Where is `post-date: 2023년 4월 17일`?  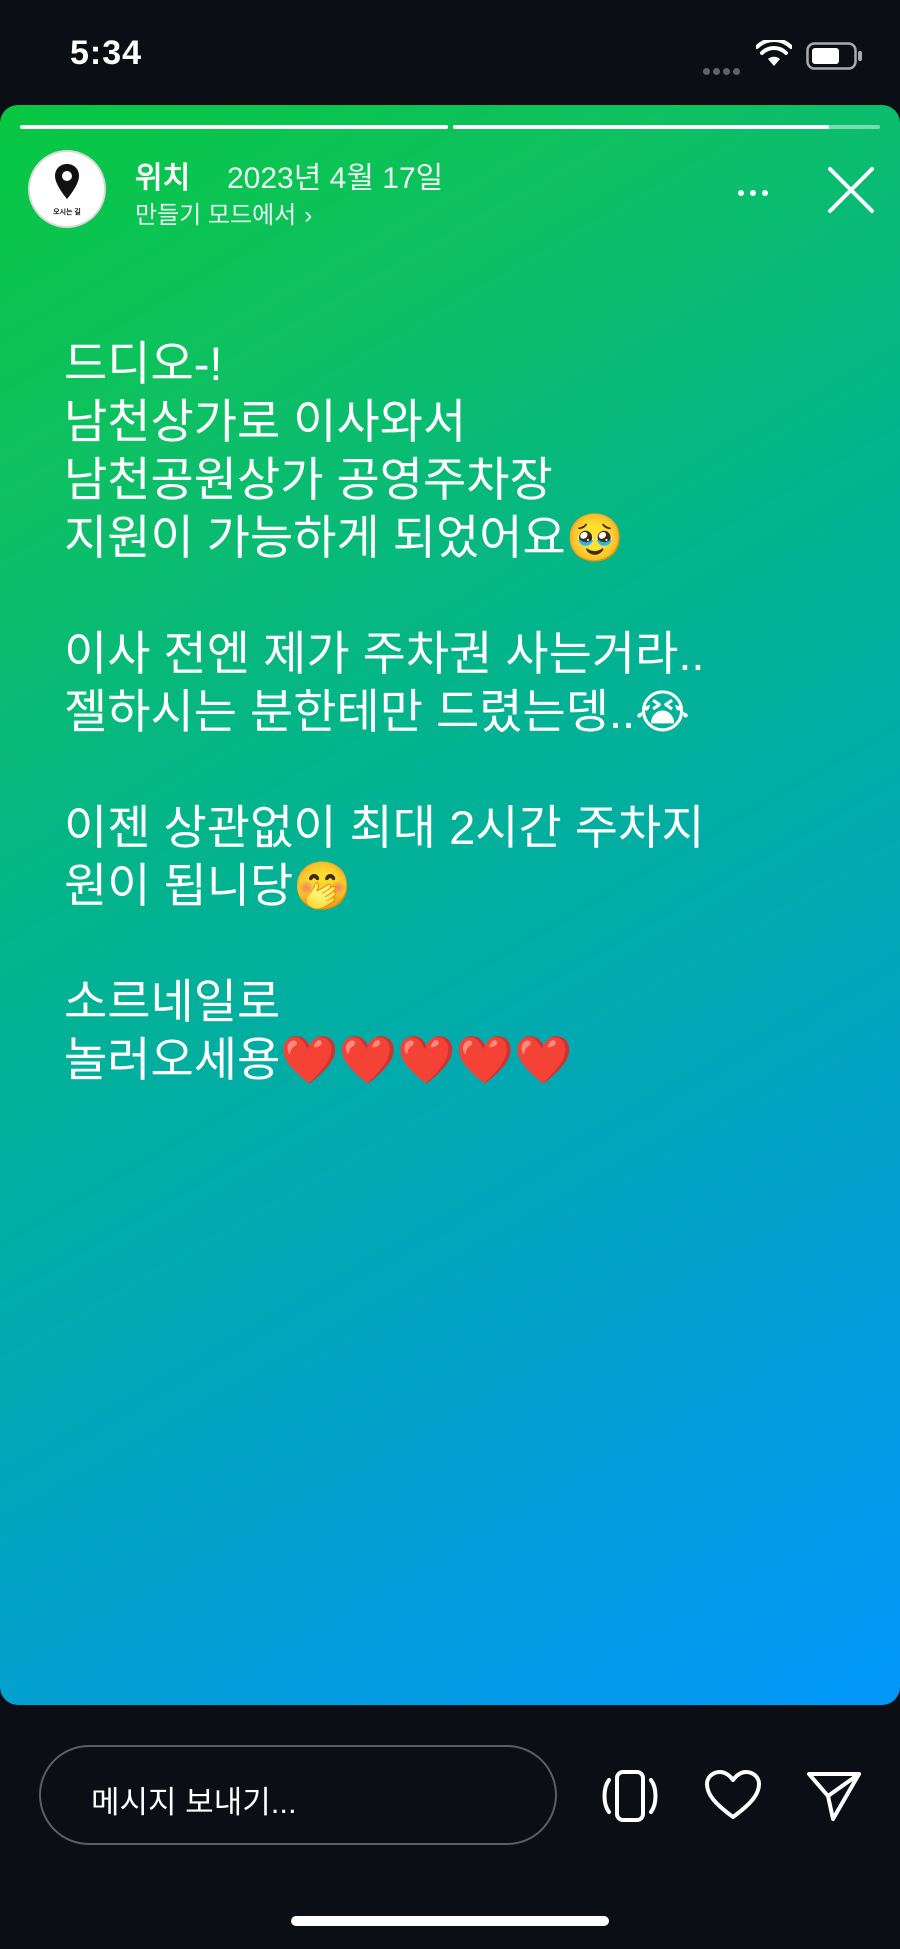 post-date: 2023년 4월 17일 is located at coordinates (335, 178).